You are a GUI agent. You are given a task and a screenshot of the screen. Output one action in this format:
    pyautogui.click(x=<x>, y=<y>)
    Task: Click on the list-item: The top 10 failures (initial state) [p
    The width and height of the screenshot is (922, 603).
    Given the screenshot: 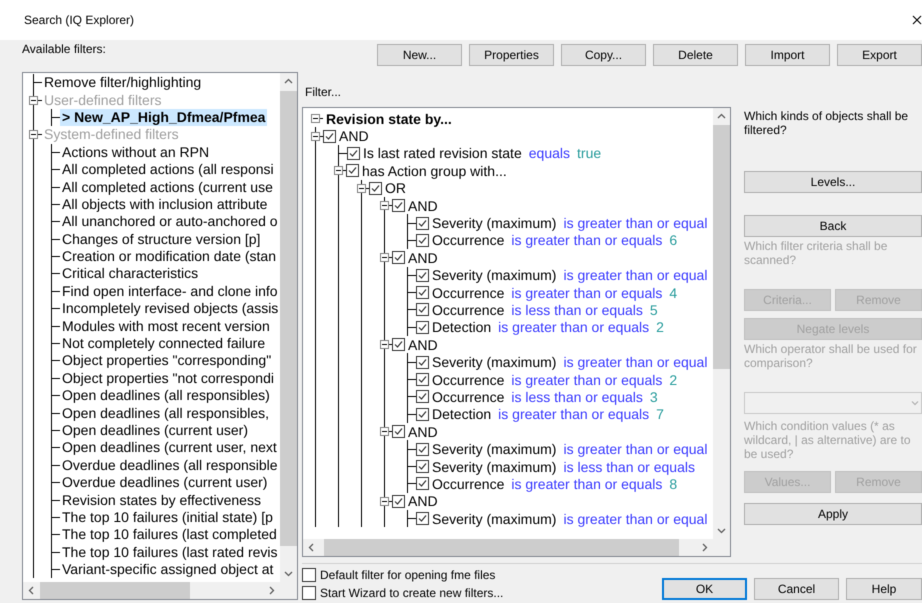 What is the action you would take?
    pyautogui.click(x=167, y=517)
    